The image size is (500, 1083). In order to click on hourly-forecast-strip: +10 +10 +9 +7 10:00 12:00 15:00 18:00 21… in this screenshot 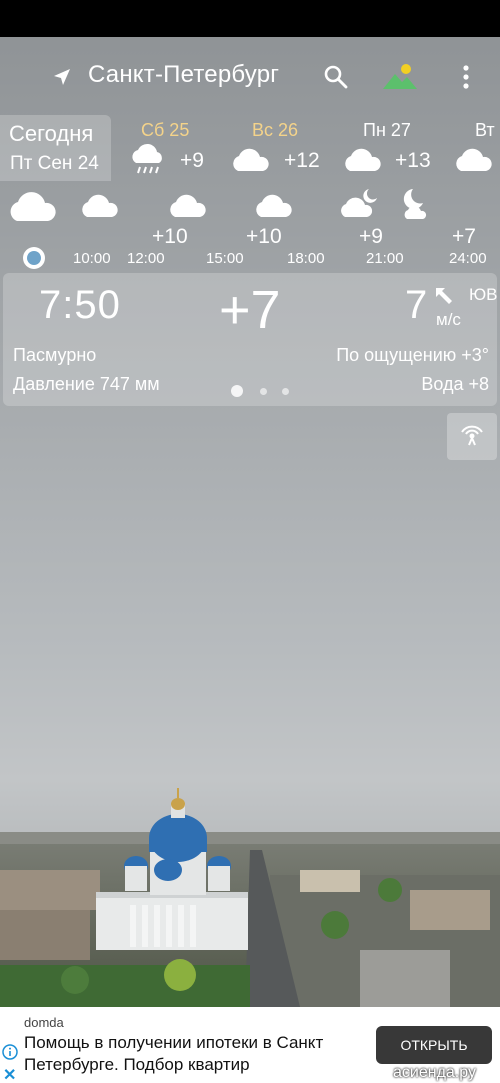, I will do `click(250, 225)`.